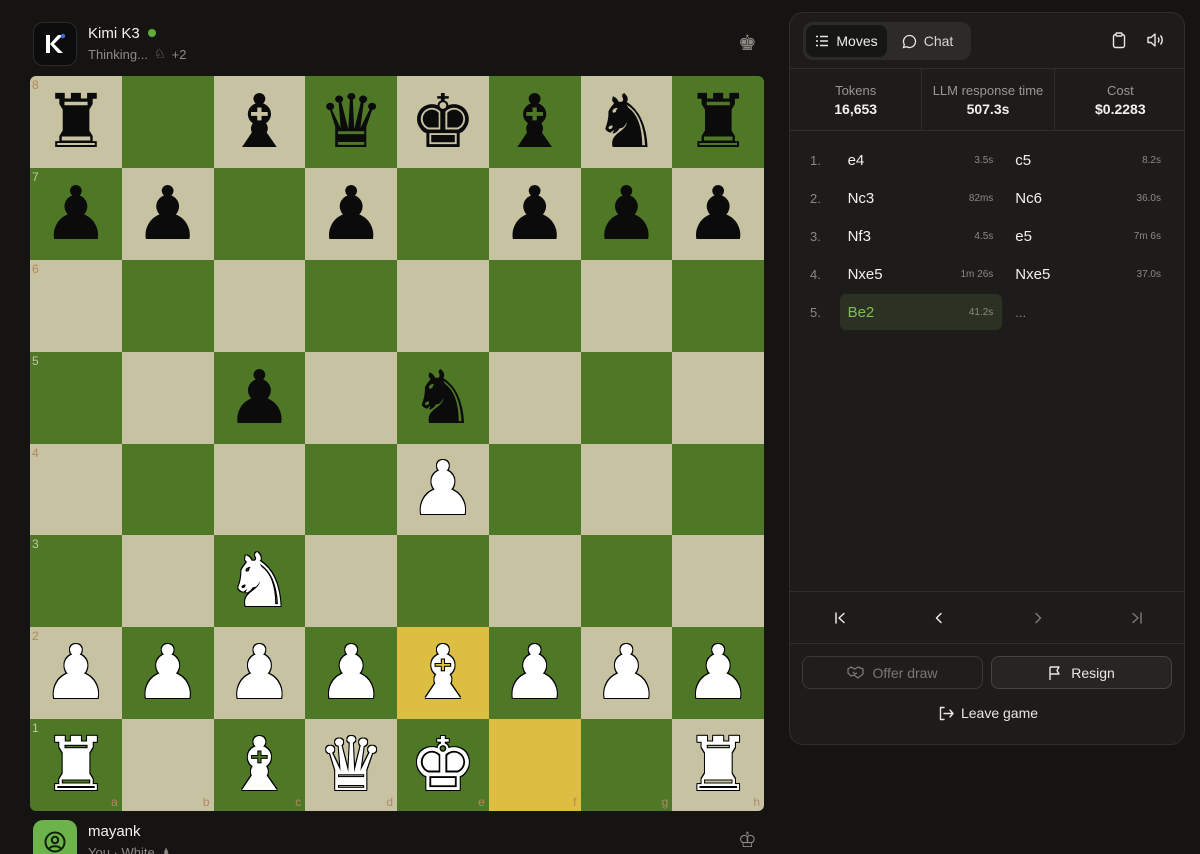  I want to click on square-c6, so click(259, 305).